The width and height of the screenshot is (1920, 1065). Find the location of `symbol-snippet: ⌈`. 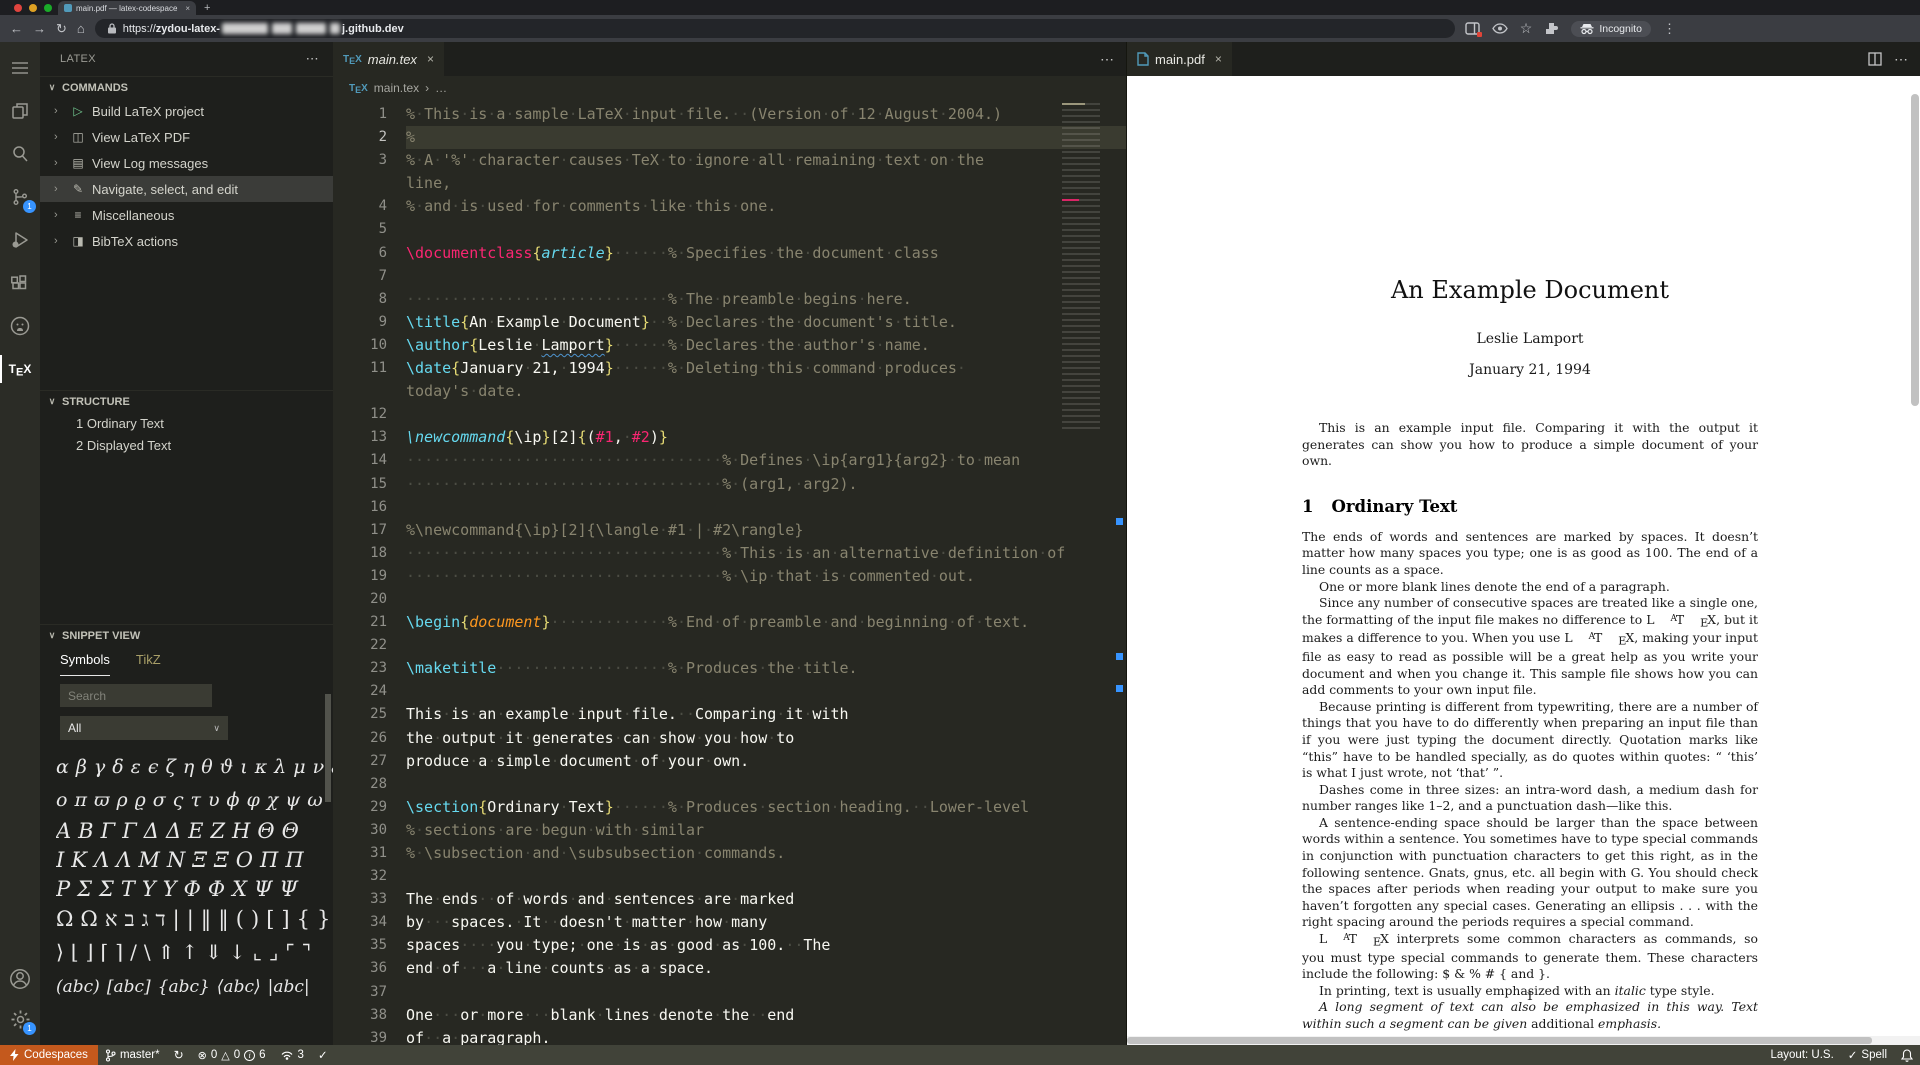

symbol-snippet: ⌈ is located at coordinates (104, 952).